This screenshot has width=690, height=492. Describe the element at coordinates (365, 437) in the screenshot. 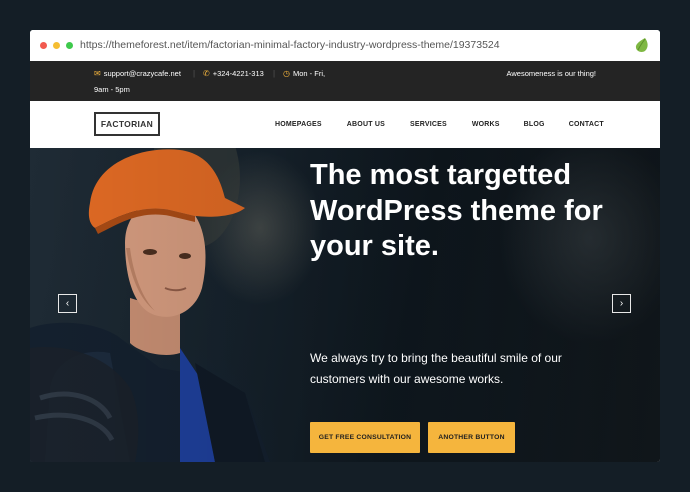

I see `get-free-consultation-button: GET FREE CONSULTATION` at that location.